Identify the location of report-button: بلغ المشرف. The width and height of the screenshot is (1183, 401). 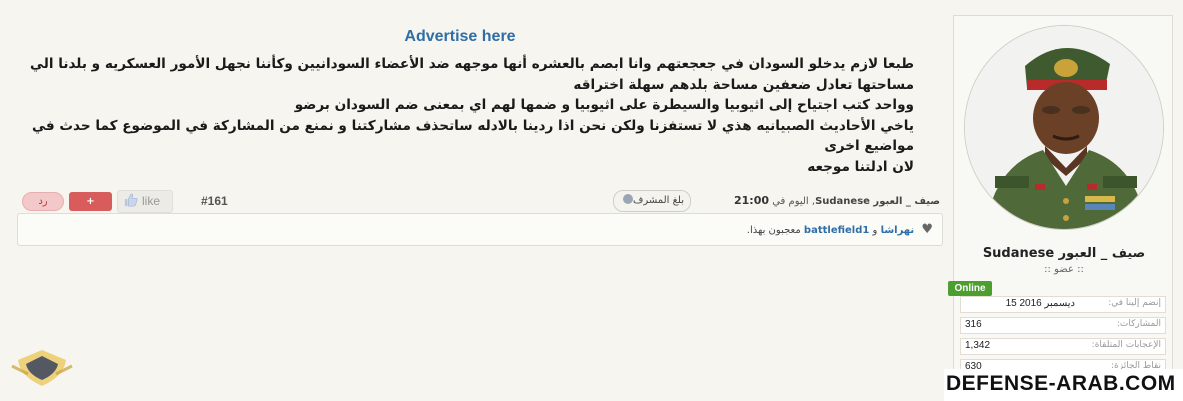
(652, 201).